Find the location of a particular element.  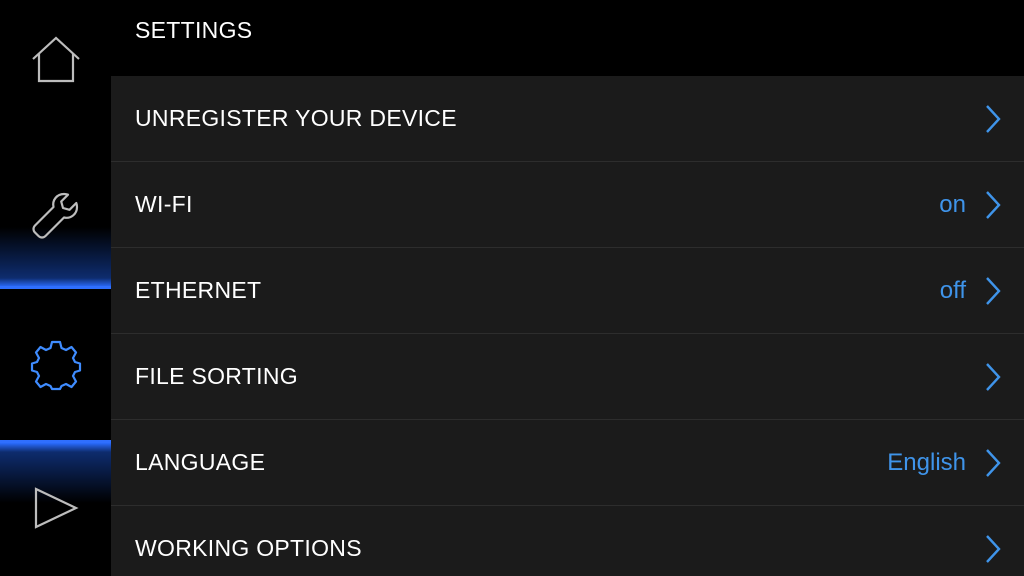

settings-row-working-options: WORKING OPTIONS is located at coordinates (567, 541).